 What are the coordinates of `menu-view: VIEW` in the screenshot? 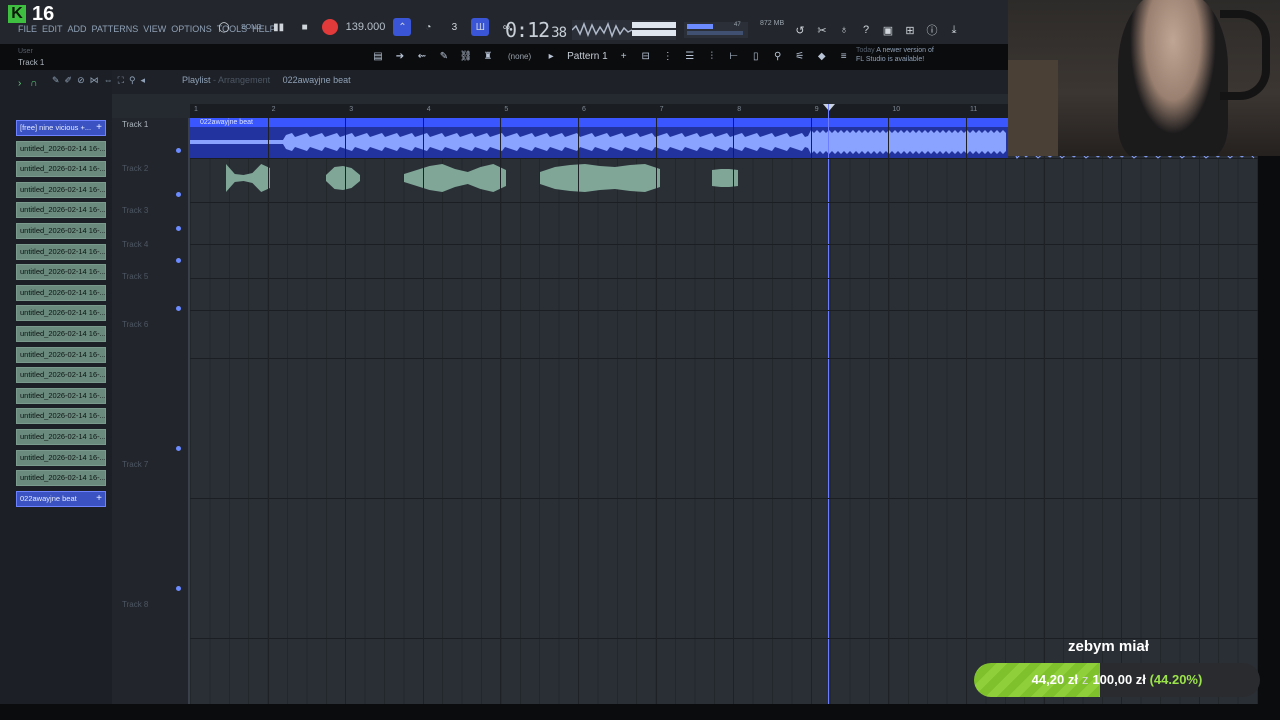 It's located at (154, 29).